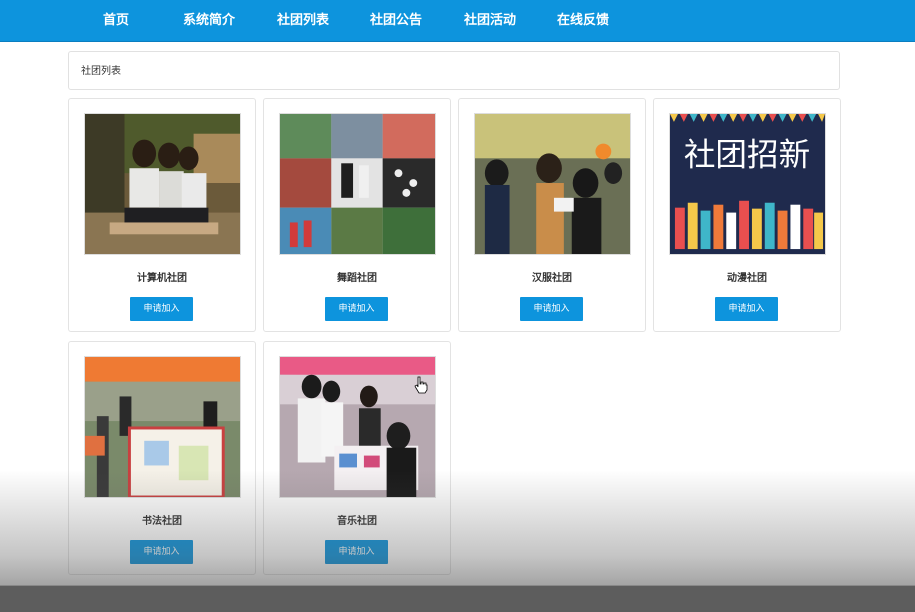  What do you see at coordinates (162, 278) in the screenshot?
I see `club-name: 计算机社团` at bounding box center [162, 278].